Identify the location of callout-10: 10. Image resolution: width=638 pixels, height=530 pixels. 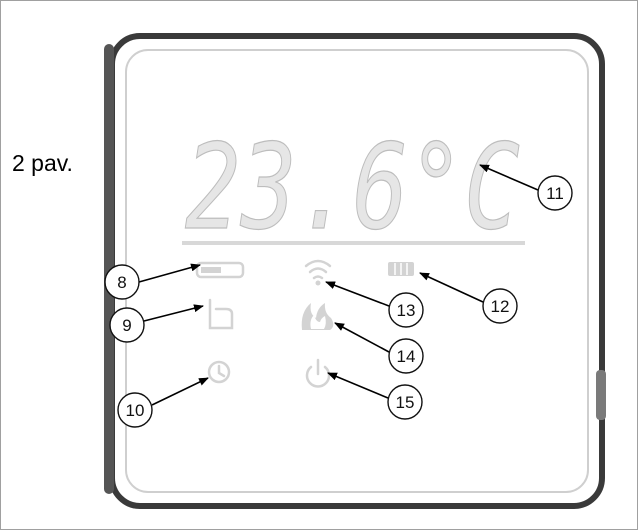
(135, 410).